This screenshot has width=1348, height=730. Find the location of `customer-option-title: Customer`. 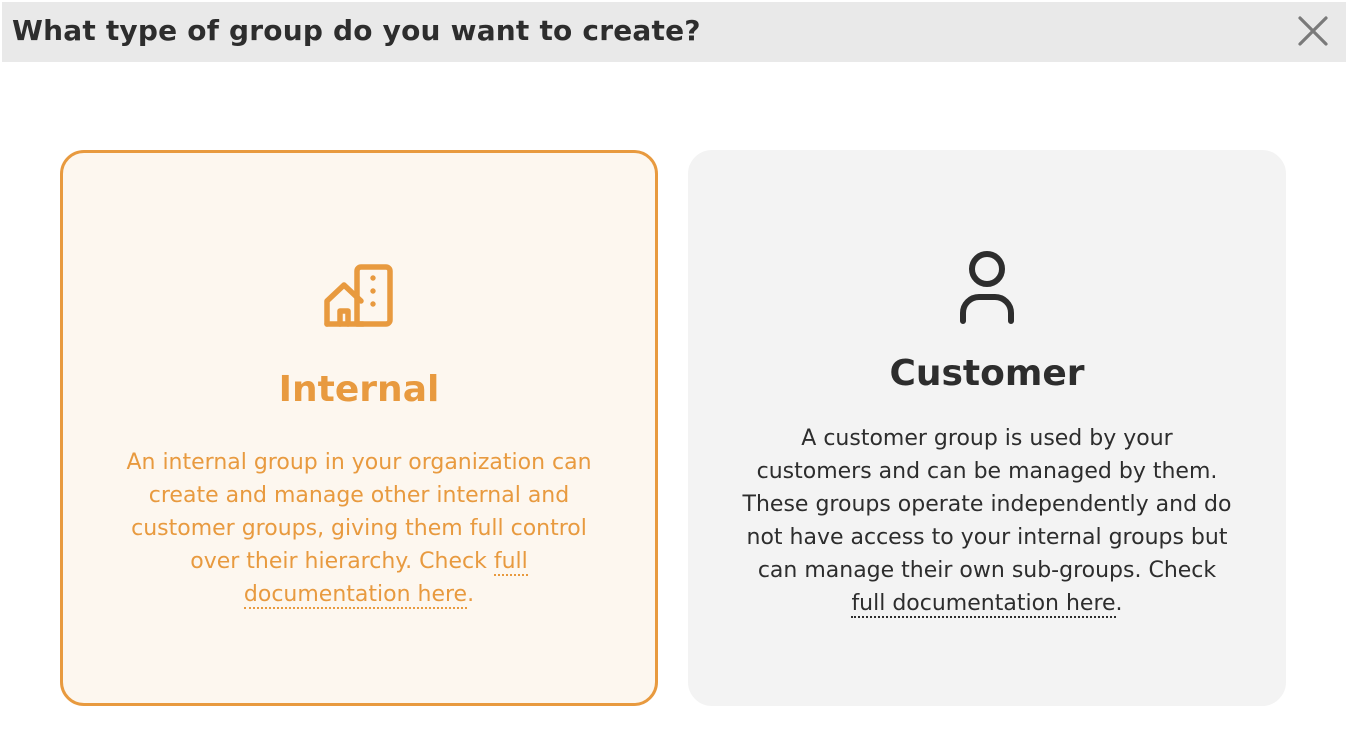

customer-option-title: Customer is located at coordinates (987, 373).